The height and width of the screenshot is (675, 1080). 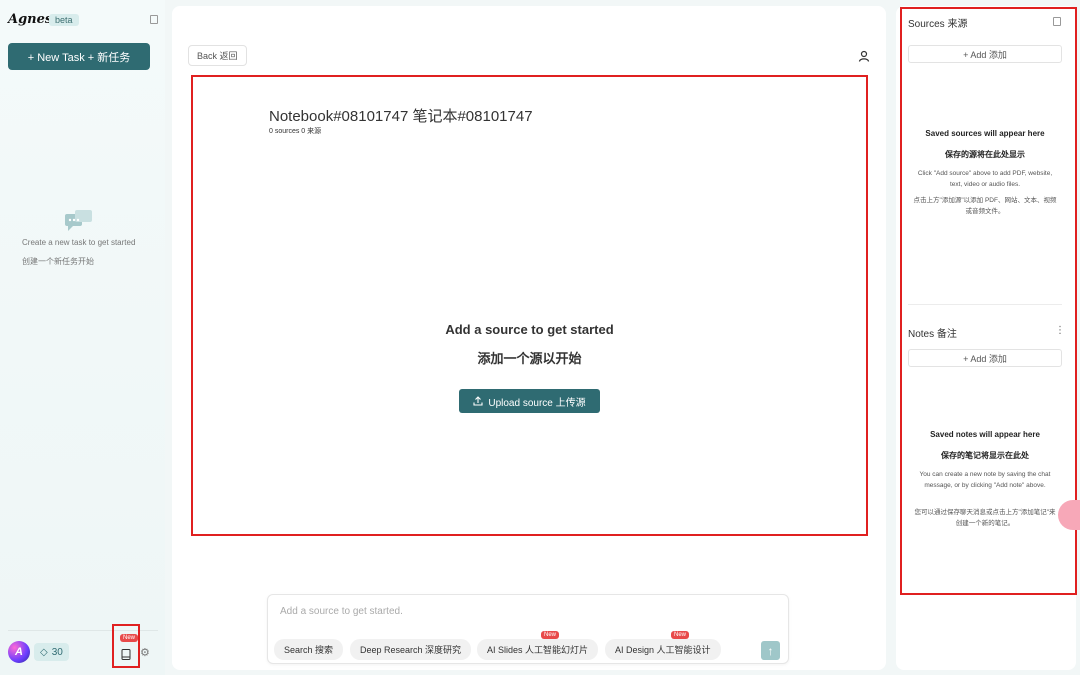 I want to click on empty-state-heading-zh: 添加一个源以开始, so click(x=529, y=358).